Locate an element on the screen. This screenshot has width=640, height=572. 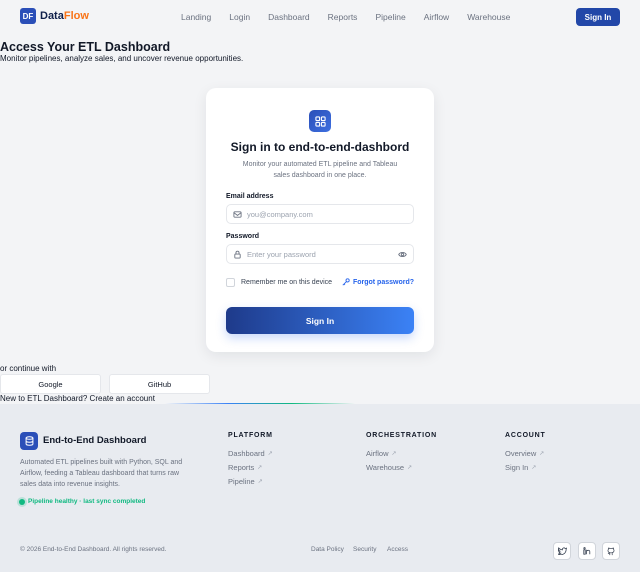
footer-link-dashboard: Dashboard ↗ is located at coordinates (250, 453).